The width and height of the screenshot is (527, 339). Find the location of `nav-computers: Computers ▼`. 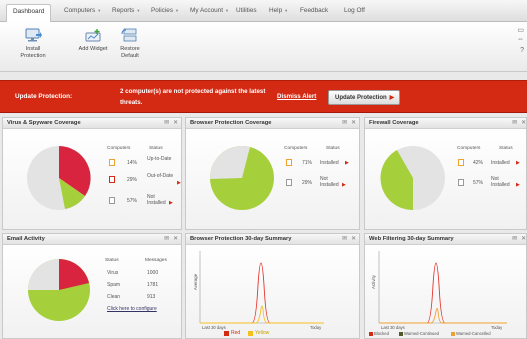

nav-computers: Computers ▼ is located at coordinates (82, 10).